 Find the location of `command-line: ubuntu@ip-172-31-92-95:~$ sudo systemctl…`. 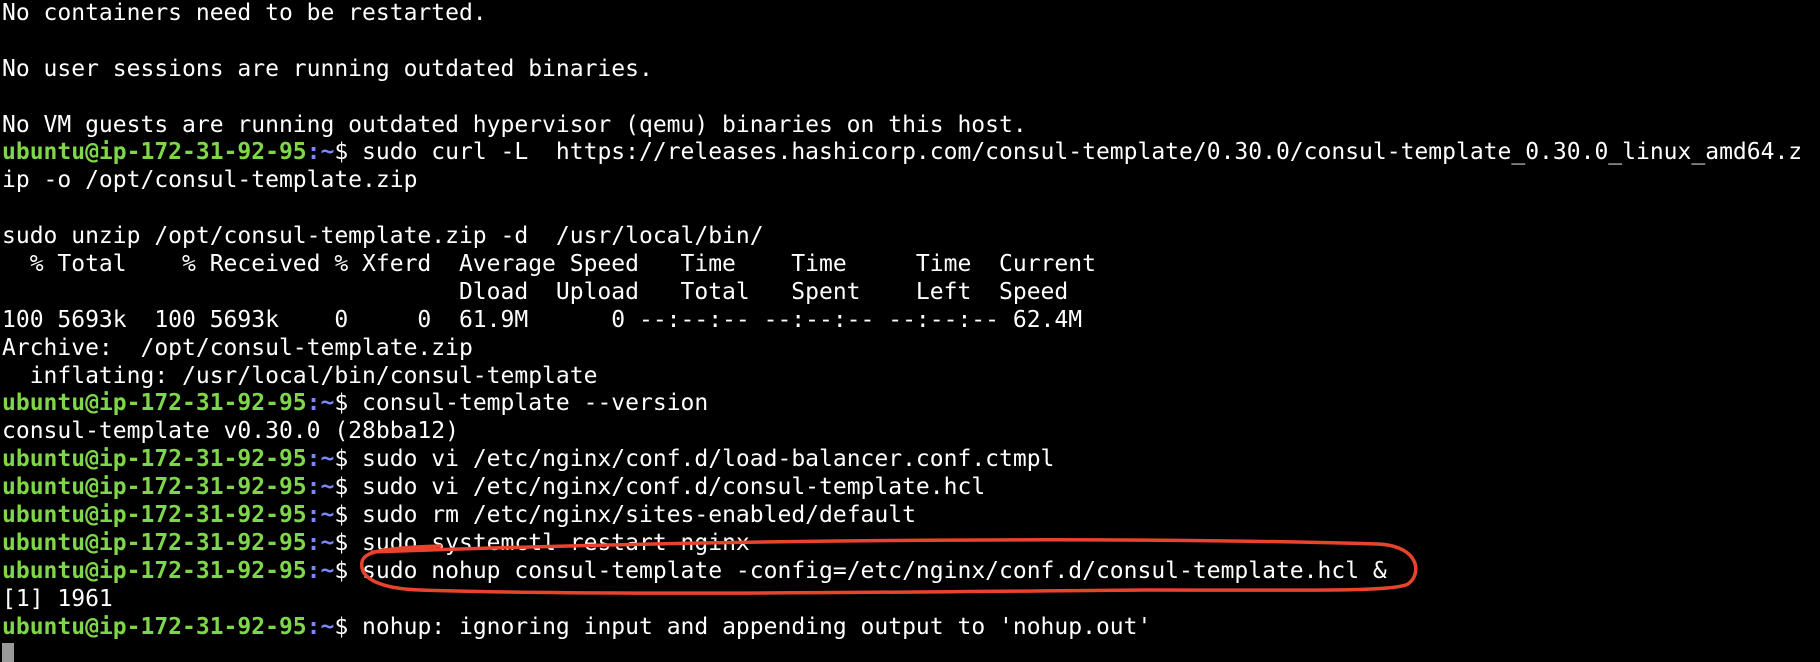

command-line: ubuntu@ip-172-31-92-95:~$ sudo systemctl… is located at coordinates (910, 544).